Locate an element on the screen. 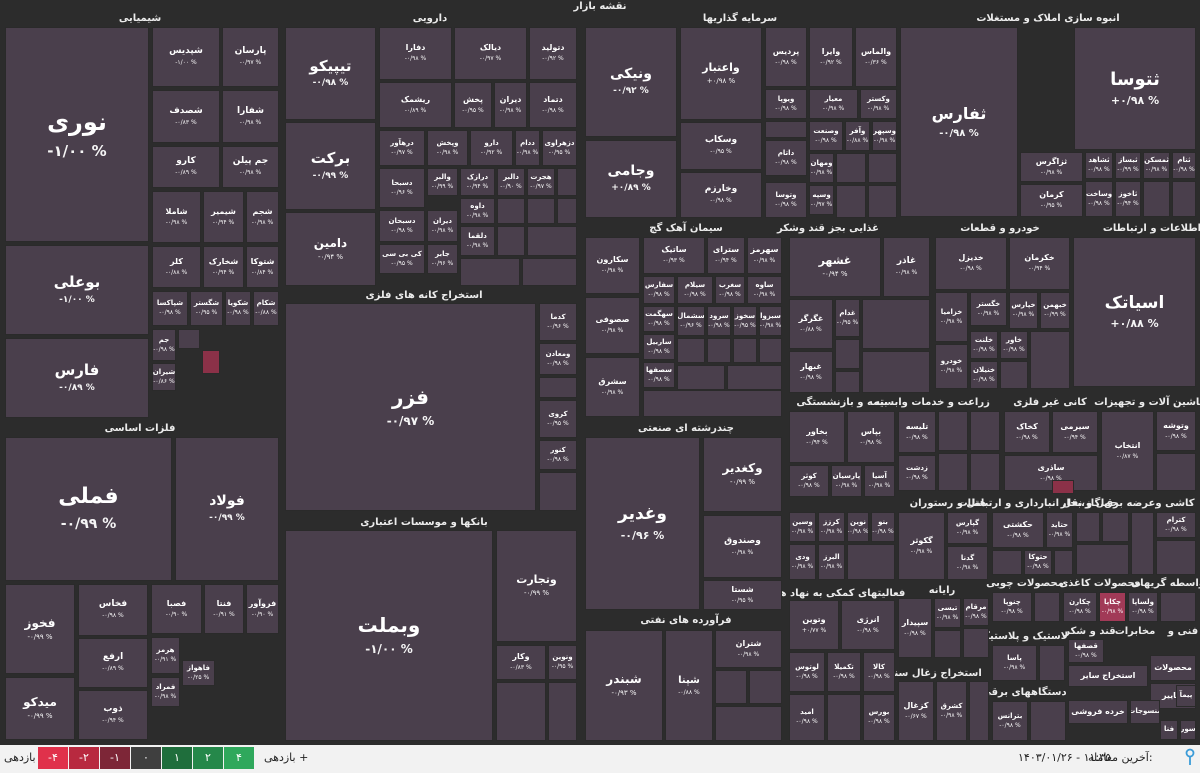 This screenshot has width=1200, height=773. stock-cell: دالبر -۰/۹۰ % is located at coordinates (511, 182).